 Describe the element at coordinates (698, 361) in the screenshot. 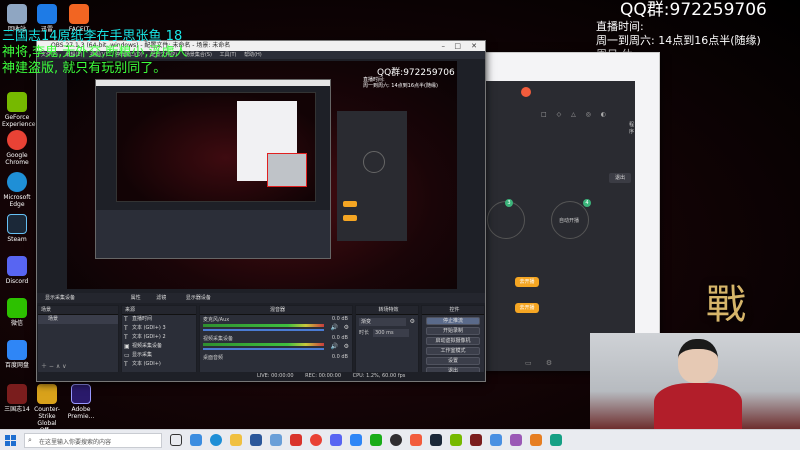

I see `webcam-person-head` at that location.